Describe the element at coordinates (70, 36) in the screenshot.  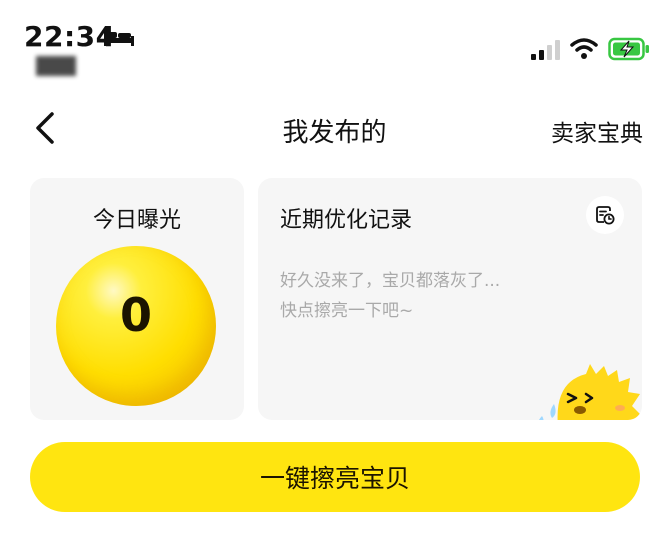
I see `status-time: 22:34` at that location.